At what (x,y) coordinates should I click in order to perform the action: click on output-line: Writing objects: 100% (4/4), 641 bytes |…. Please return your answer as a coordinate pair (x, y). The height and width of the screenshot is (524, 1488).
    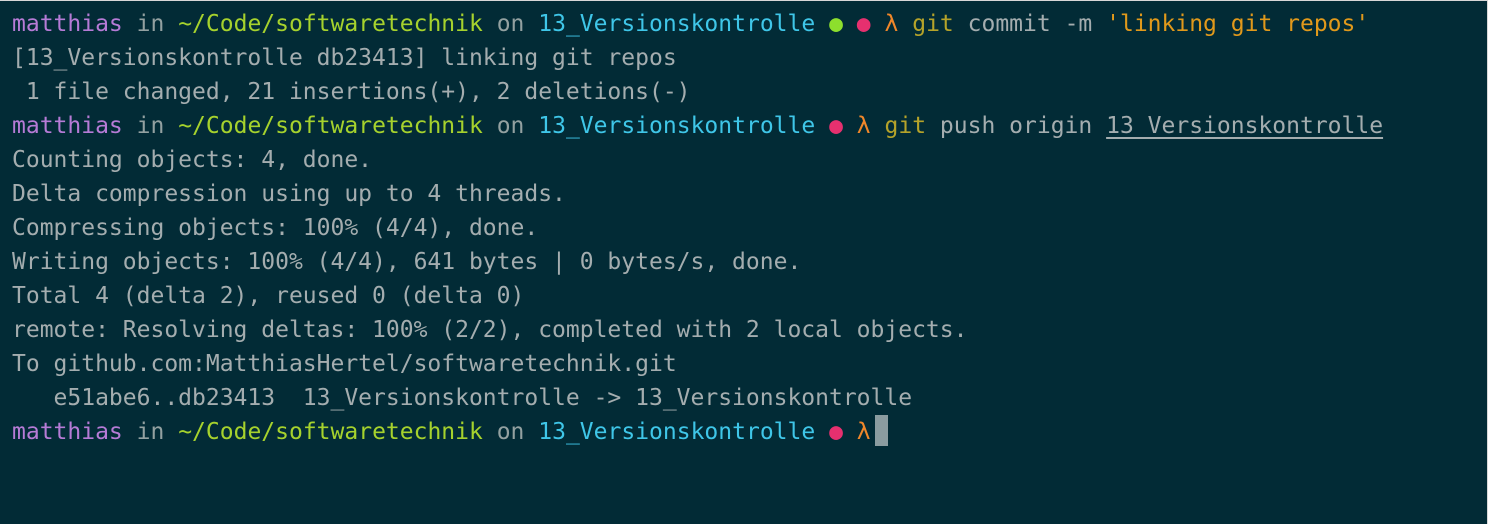
    Looking at the image, I should click on (407, 262).